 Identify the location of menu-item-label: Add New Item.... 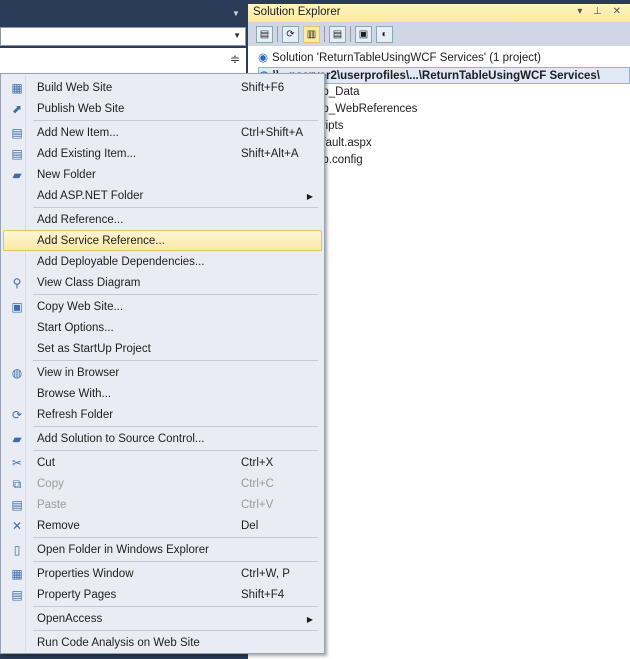
(78, 133).